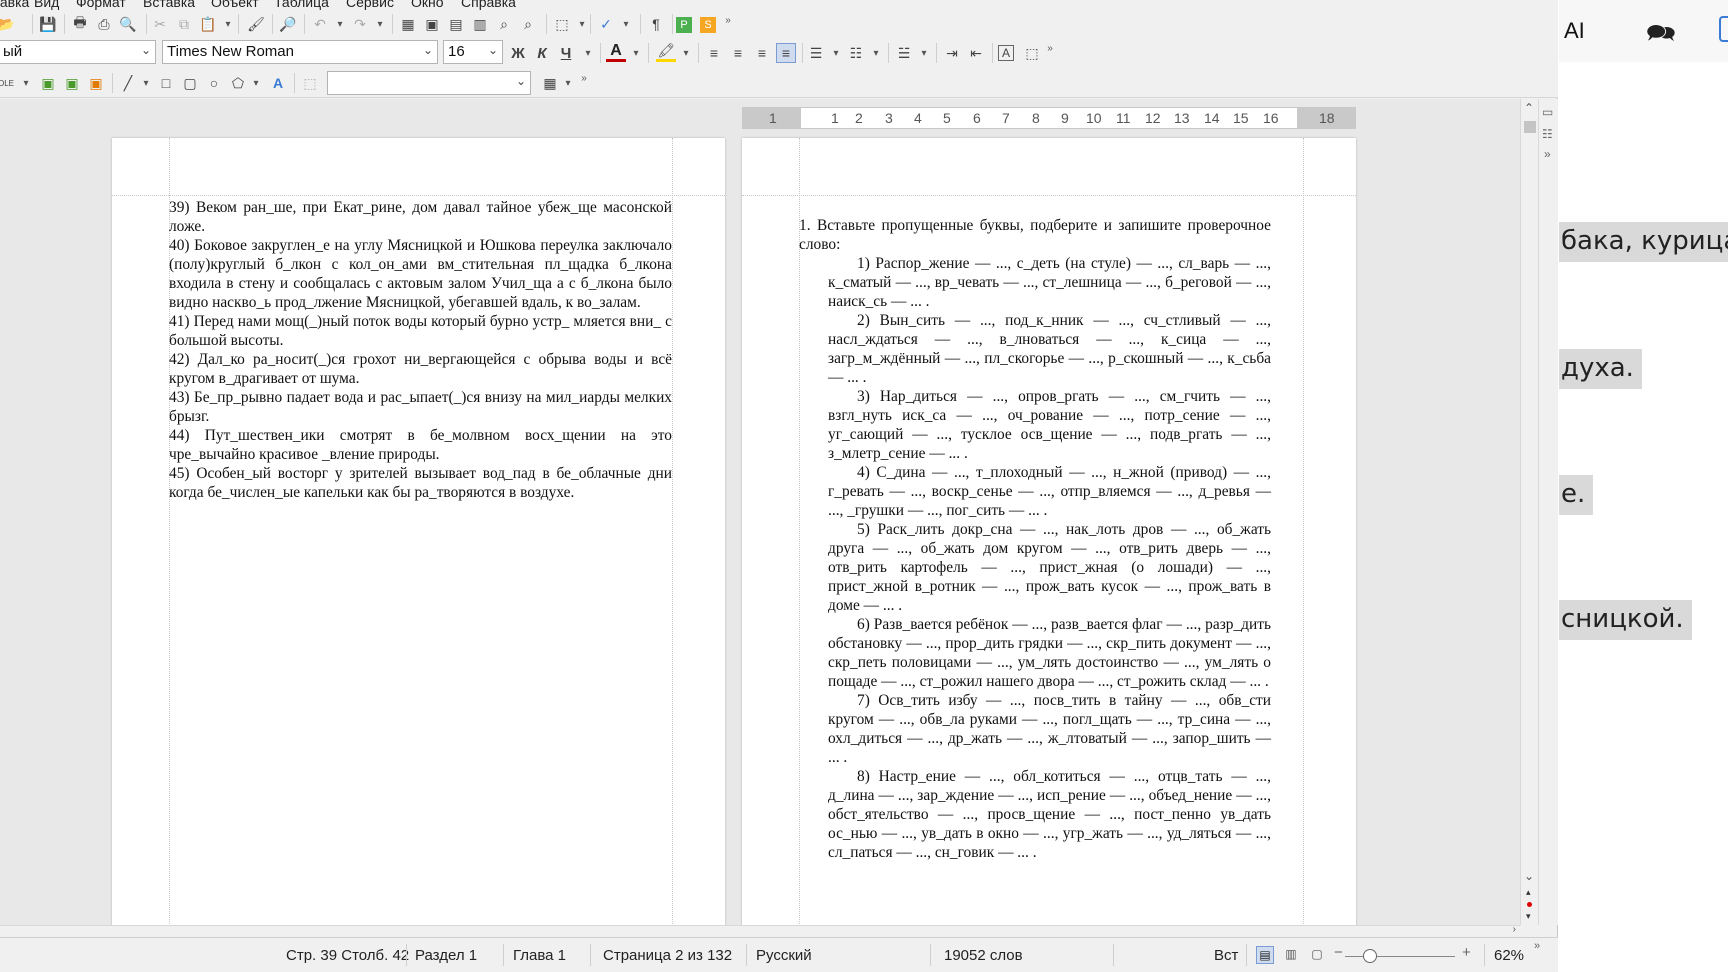  What do you see at coordinates (1317, 955) in the screenshot?
I see `book-view-icon: ▢` at bounding box center [1317, 955].